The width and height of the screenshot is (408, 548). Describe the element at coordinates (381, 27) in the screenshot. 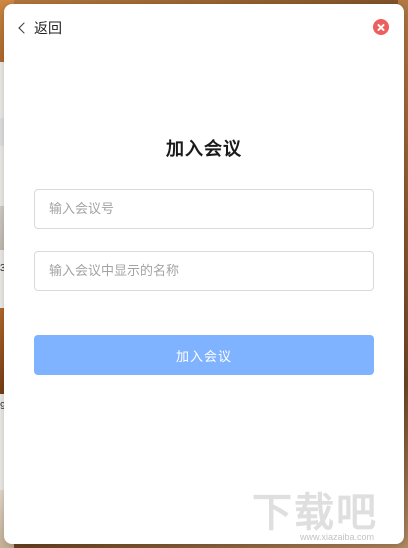

I see `close-icon` at that location.